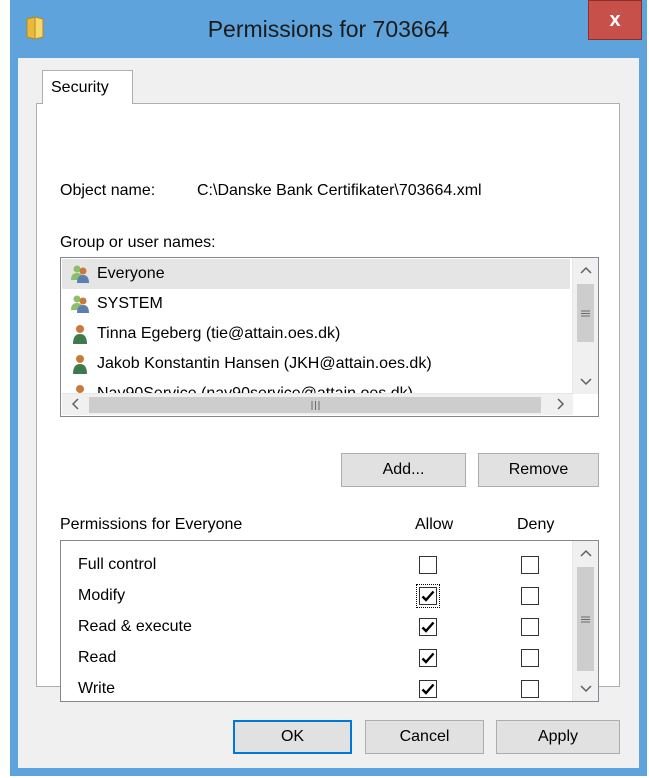 This screenshot has width=649, height=778. I want to click on permission-row: Full control, so click(117, 565).